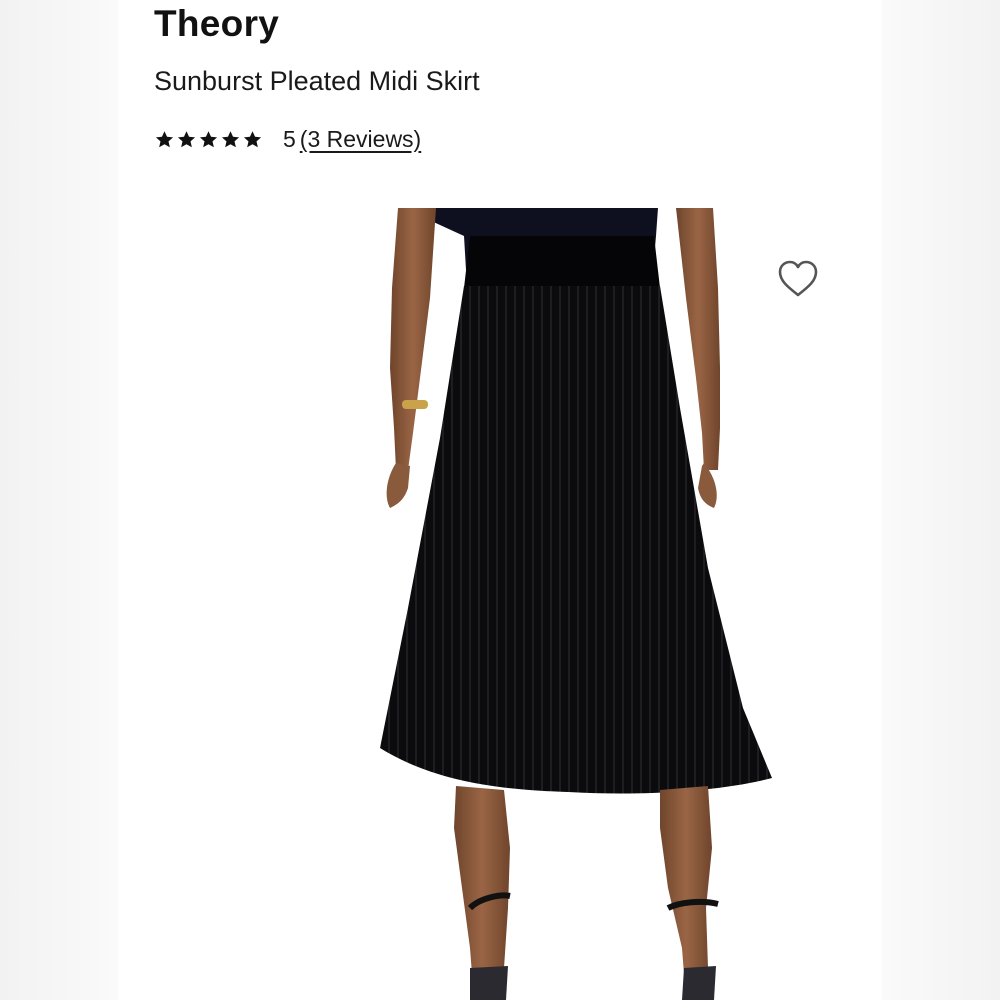  I want to click on left-hand, so click(398, 485).